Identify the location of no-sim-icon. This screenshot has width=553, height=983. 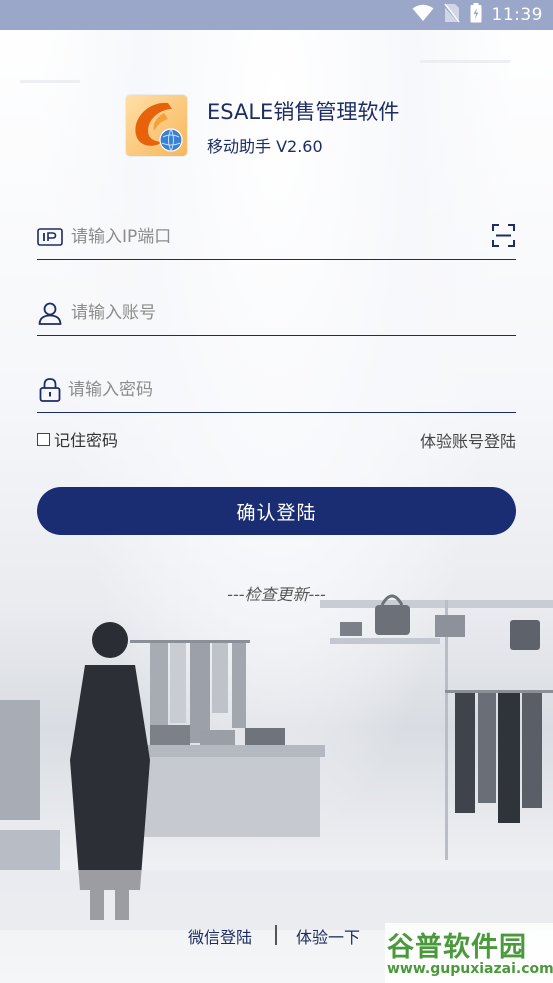
(451, 15).